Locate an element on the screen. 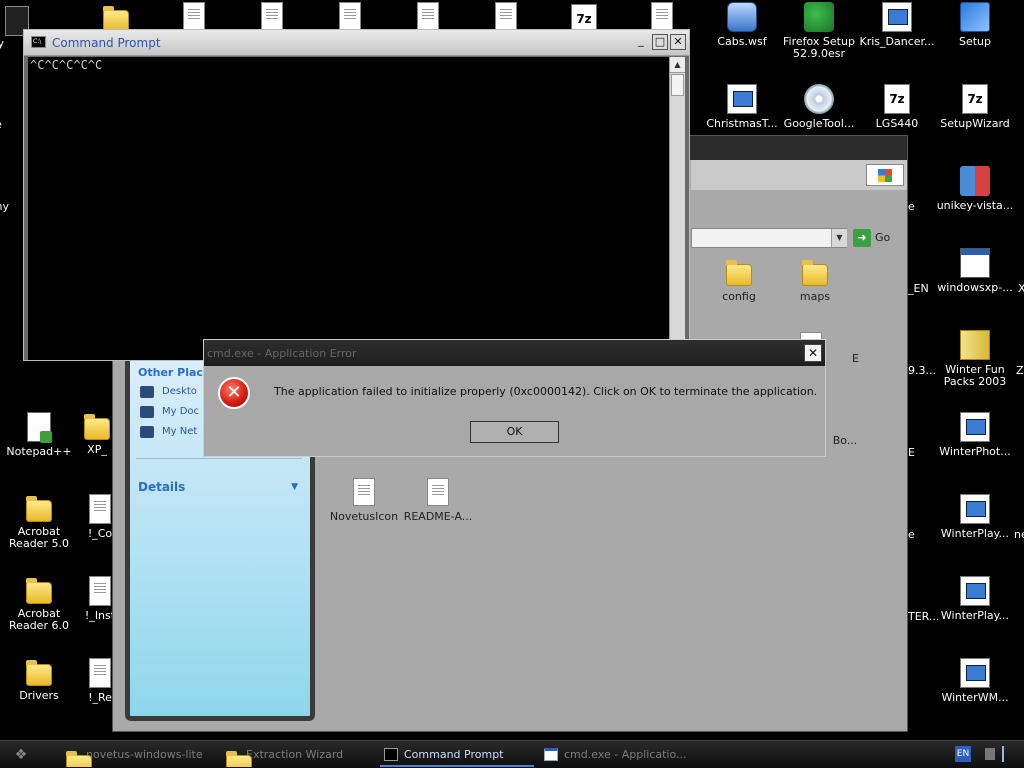 The height and width of the screenshot is (768, 1024). desktop-icon-acrobat-6: Acrobat Reader 6.0 is located at coordinates (39, 604).